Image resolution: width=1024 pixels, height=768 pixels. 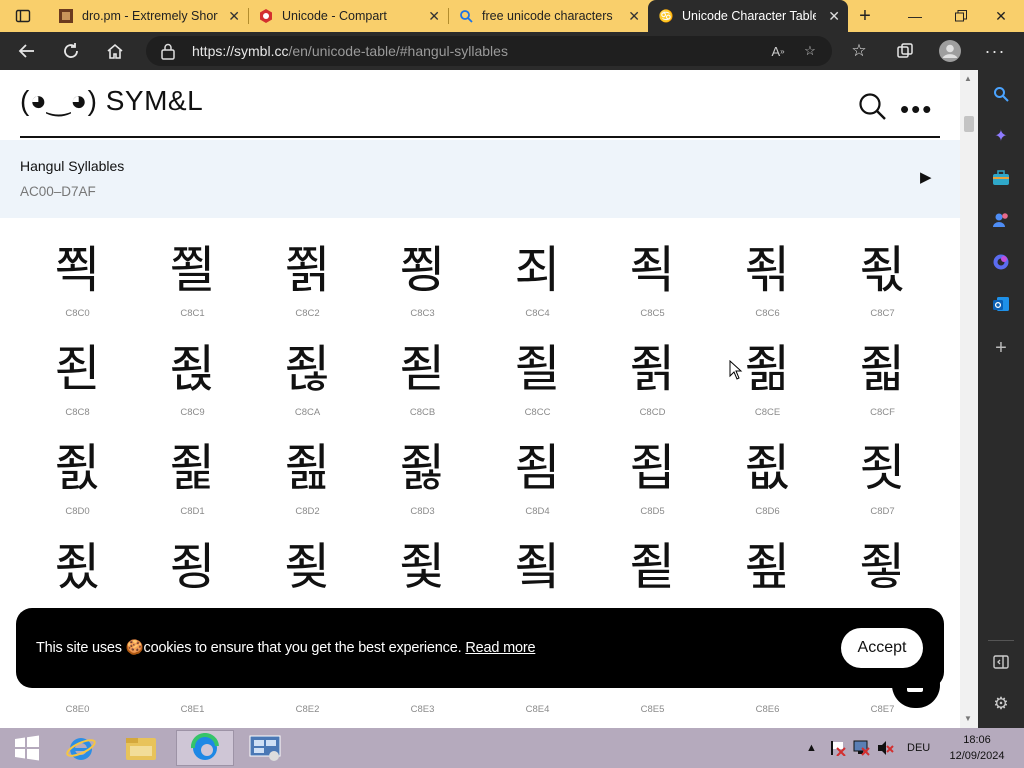 I want to click on tab-compart: Unicode - Compart ✕, so click(x=353, y=16).